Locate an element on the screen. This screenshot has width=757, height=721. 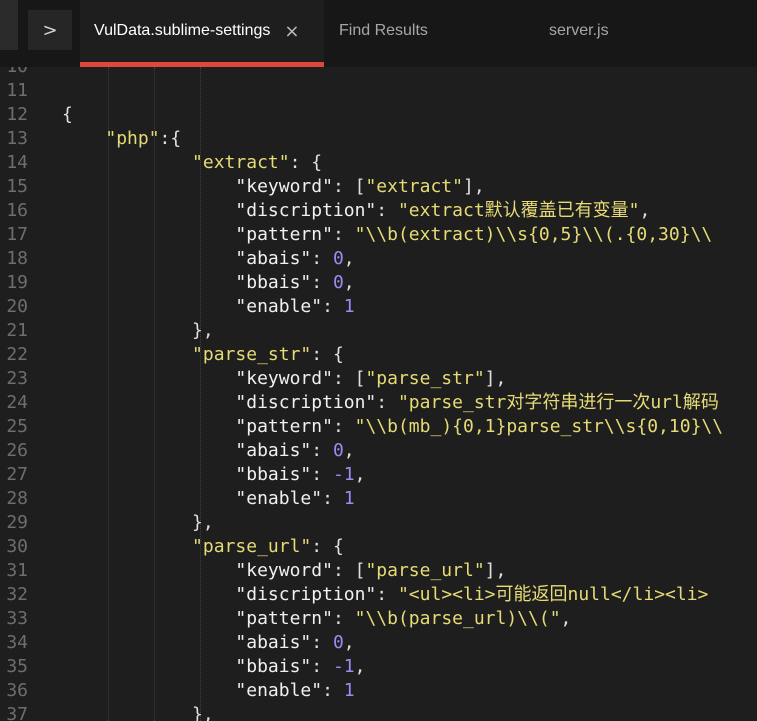
code-line: 15 "keyword": ["extract"], is located at coordinates (378, 187).